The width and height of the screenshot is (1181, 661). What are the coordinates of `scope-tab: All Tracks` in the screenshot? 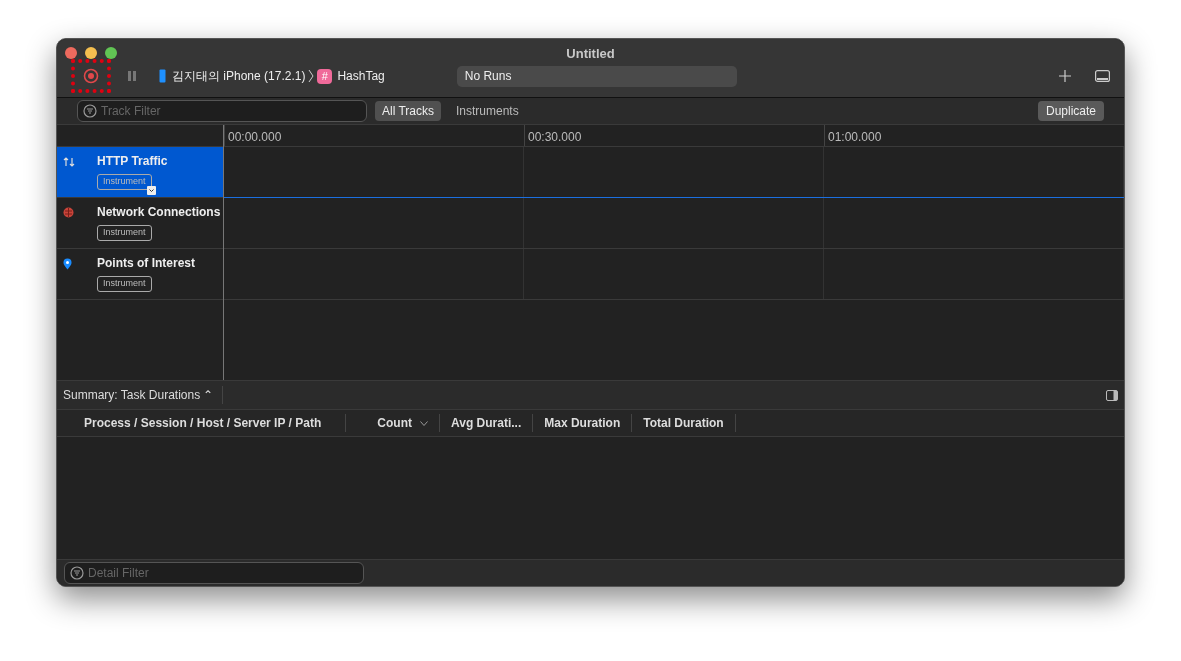 It's located at (408, 111).